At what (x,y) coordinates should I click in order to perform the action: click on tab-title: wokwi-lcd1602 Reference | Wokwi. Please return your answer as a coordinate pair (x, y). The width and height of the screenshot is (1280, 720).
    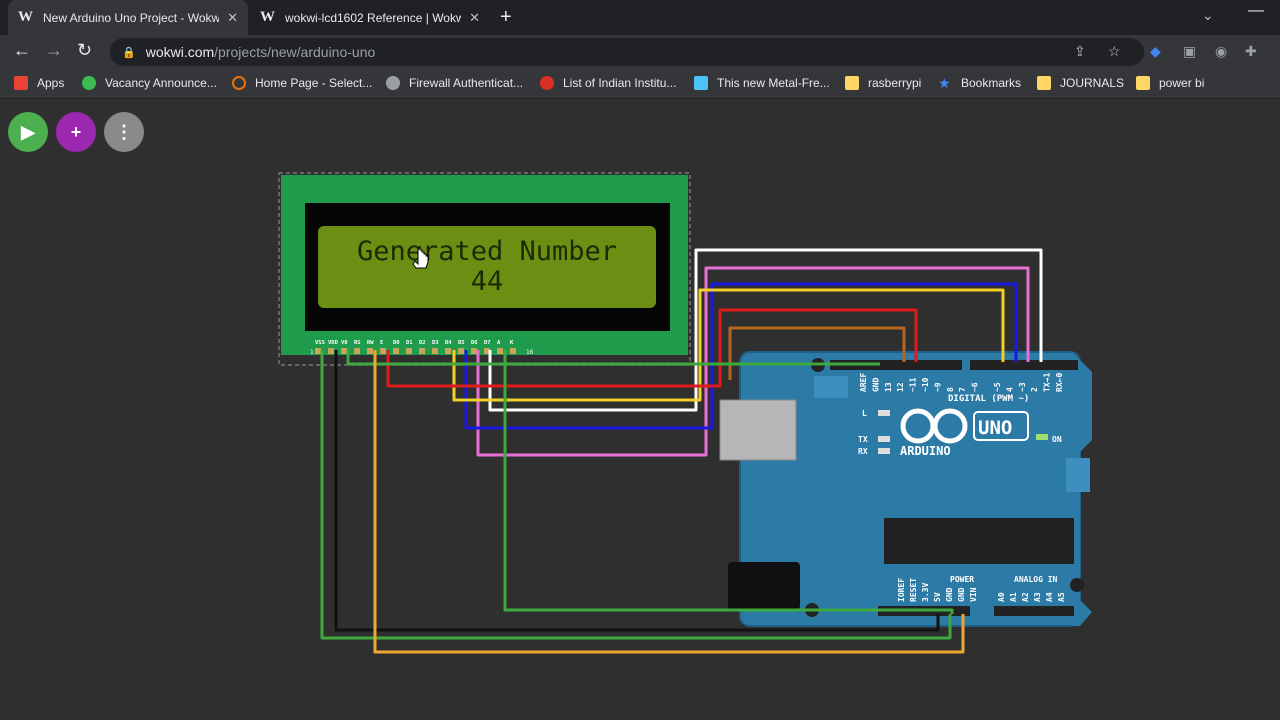
    Looking at the image, I should click on (373, 17).